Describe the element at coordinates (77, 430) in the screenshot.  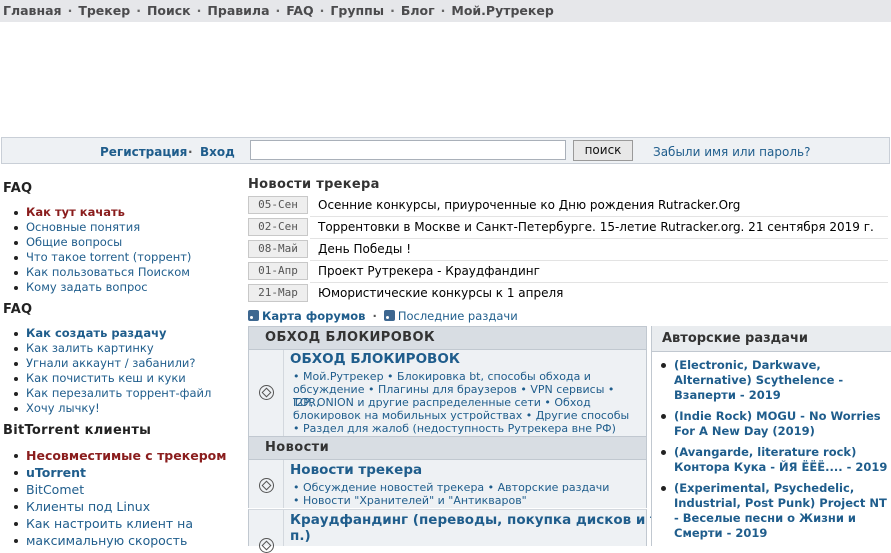
I see `bittorrent-clients-heading: BitTorrent клиенты` at that location.